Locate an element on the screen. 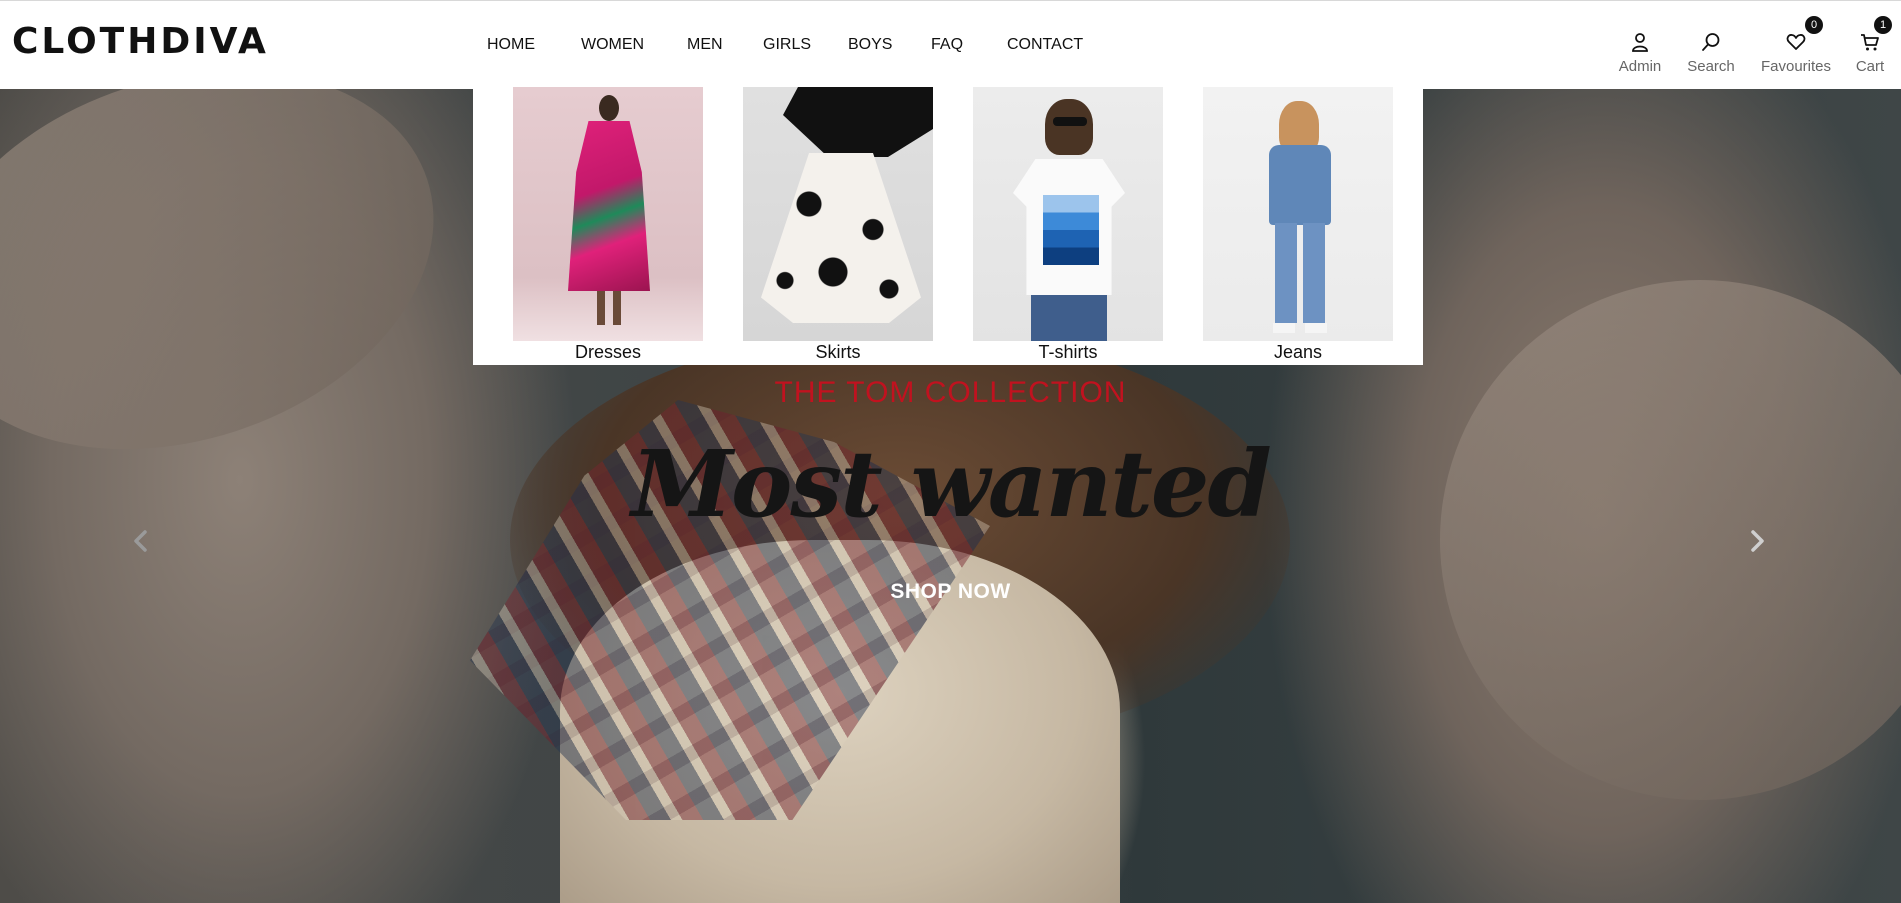 The height and width of the screenshot is (903, 1901). nav-item-women: WOMEN is located at coordinates (612, 45).